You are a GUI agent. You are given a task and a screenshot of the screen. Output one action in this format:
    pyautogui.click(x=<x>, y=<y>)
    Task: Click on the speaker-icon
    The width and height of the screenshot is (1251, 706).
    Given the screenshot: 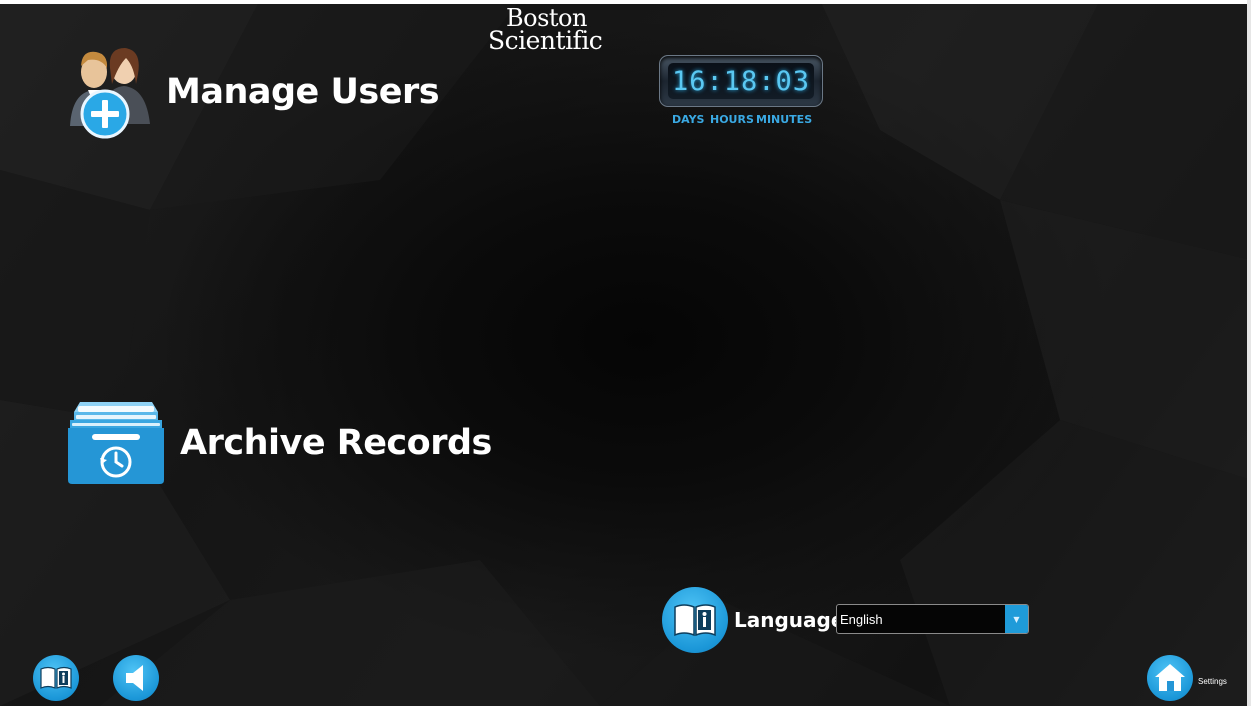 What is the action you would take?
    pyautogui.click(x=134, y=678)
    